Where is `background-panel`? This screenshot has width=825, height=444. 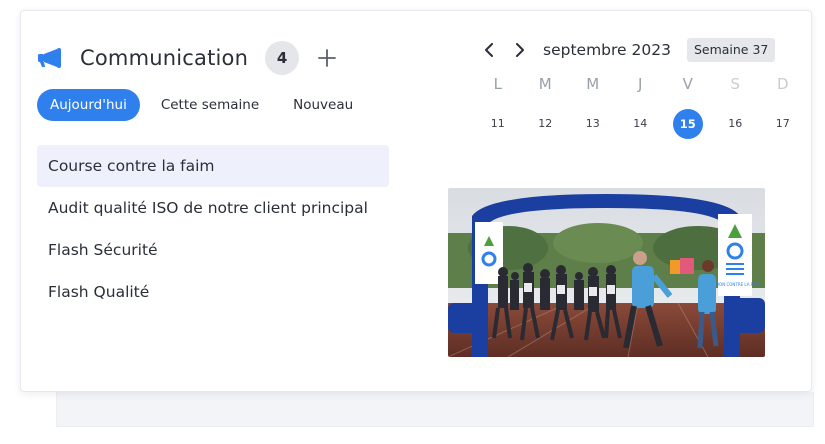
background-panel is located at coordinates (435, 409).